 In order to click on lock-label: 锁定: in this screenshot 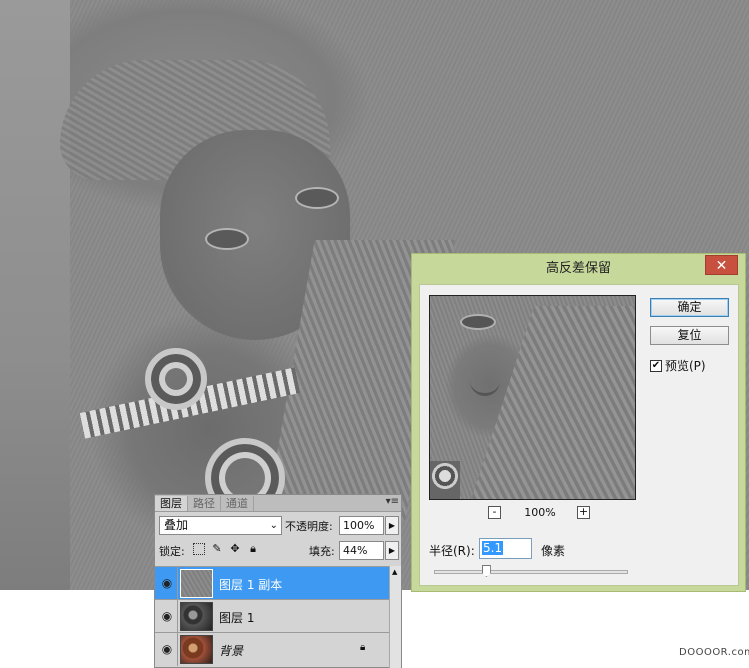, I will do `click(172, 551)`.